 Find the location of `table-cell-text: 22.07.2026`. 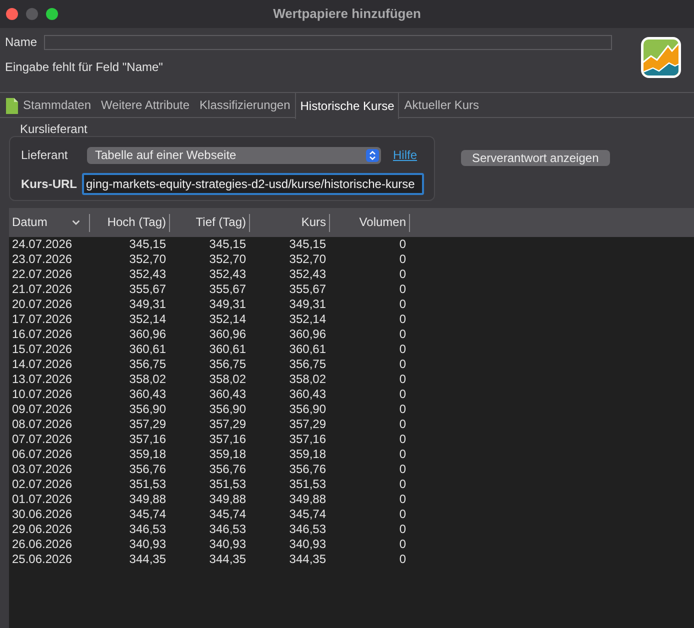

table-cell-text: 22.07.2026 is located at coordinates (42, 274).